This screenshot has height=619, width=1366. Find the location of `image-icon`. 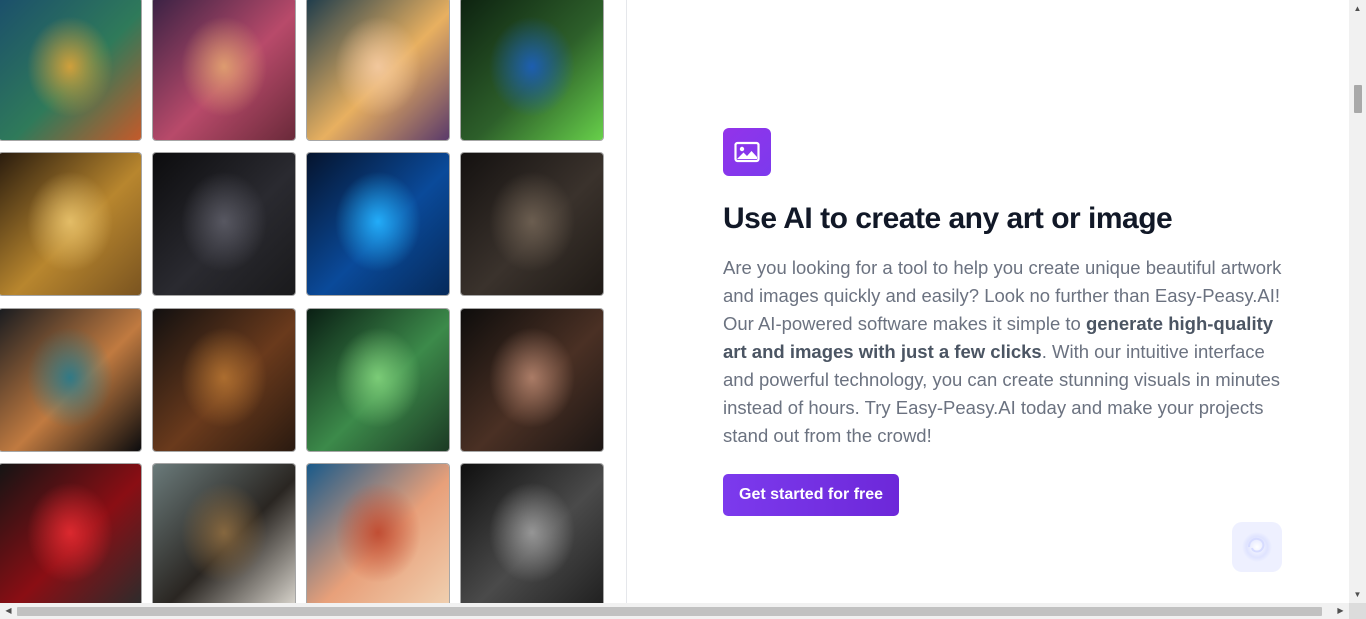

image-icon is located at coordinates (747, 152).